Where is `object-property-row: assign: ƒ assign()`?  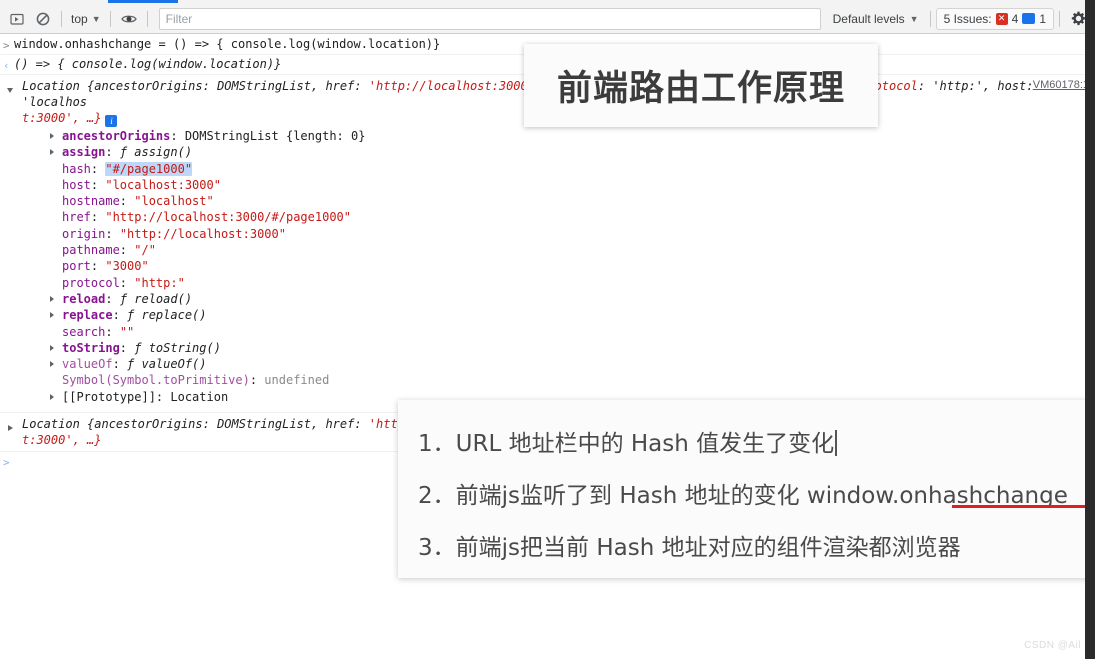 object-property-row: assign: ƒ assign() is located at coordinates (558, 152).